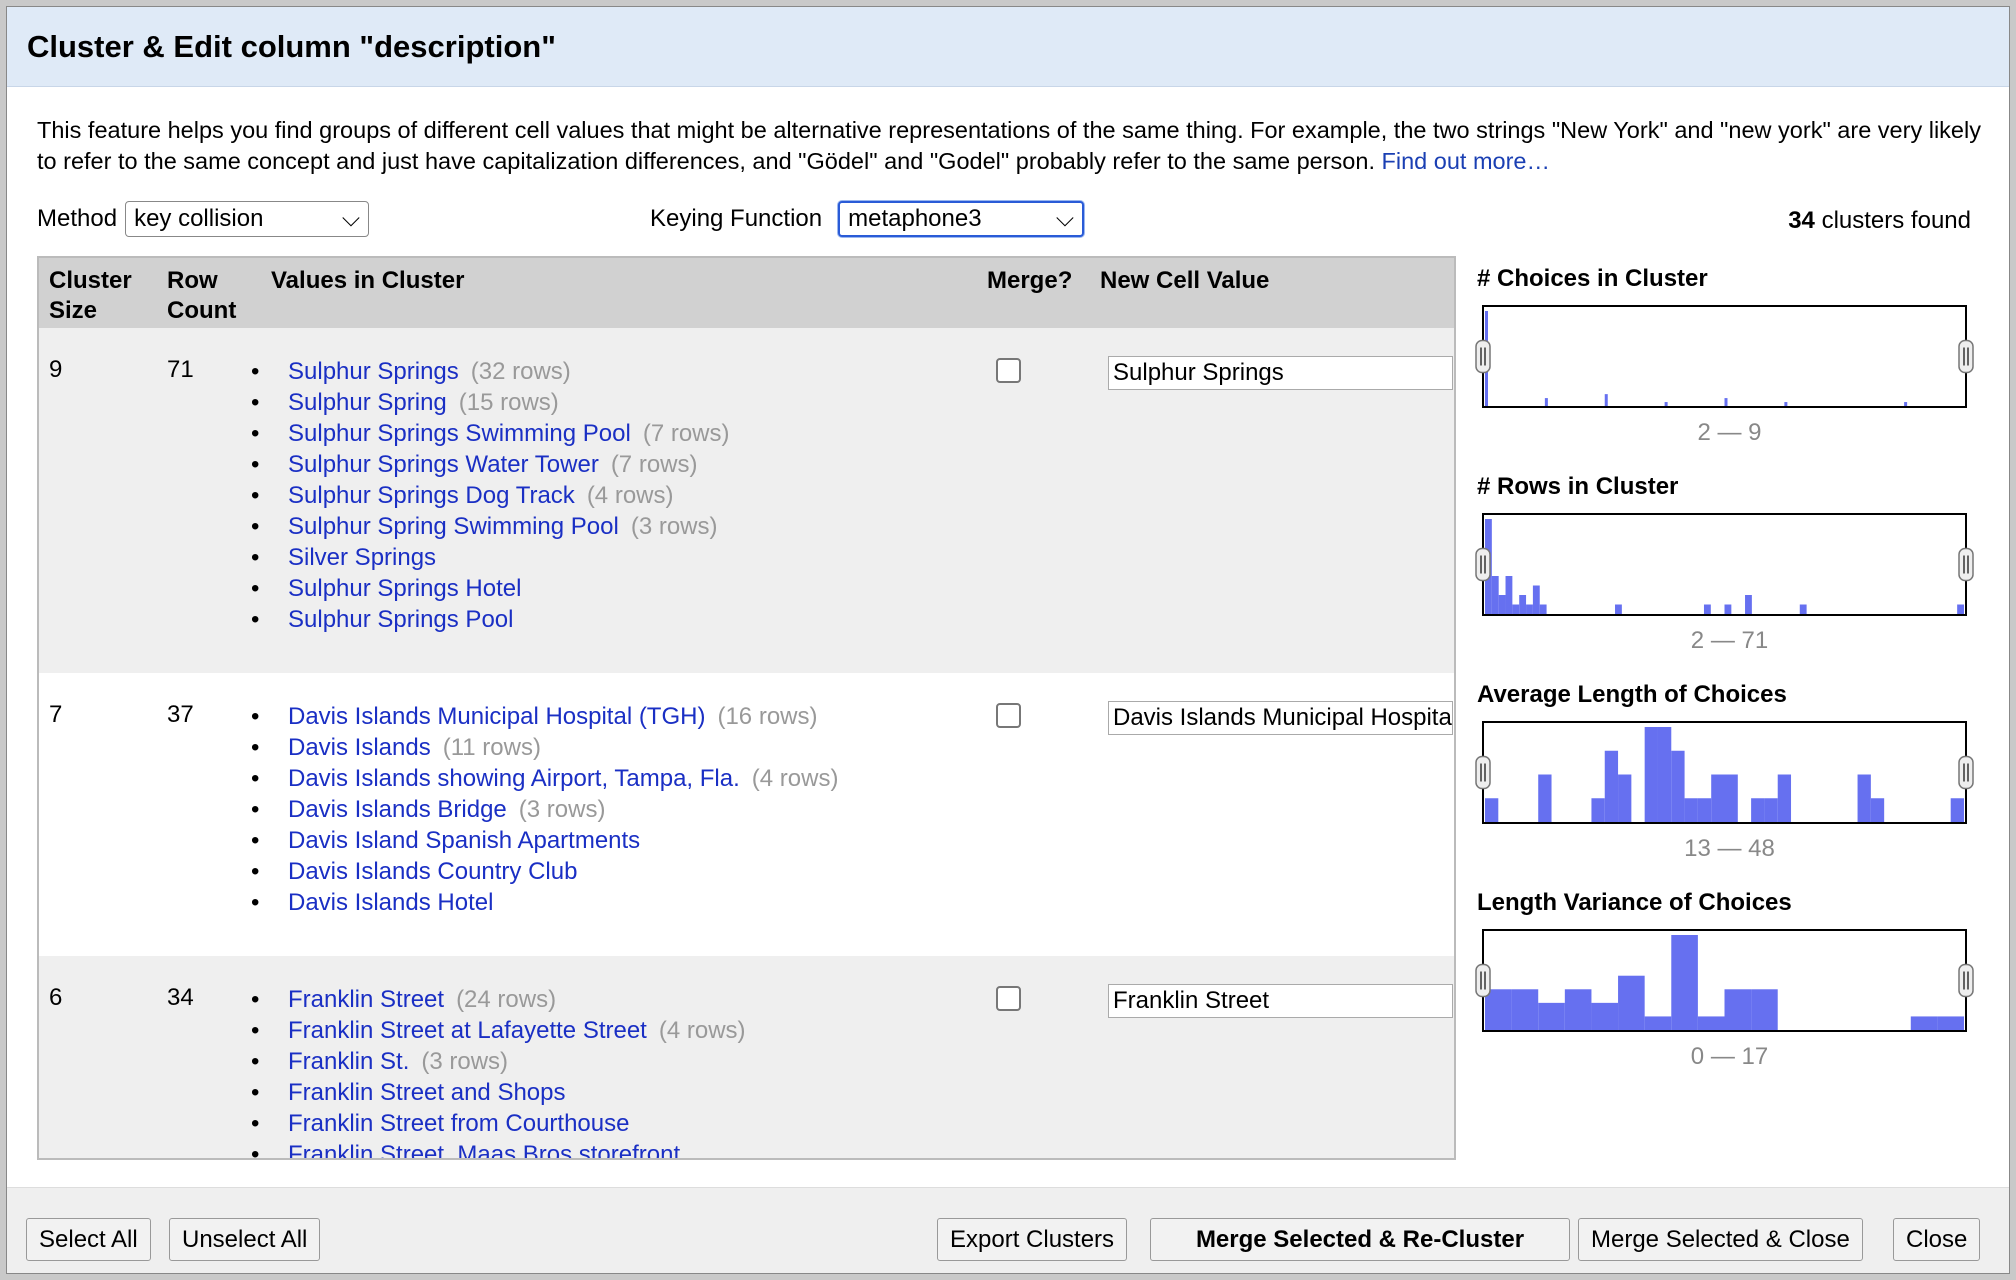 Image resolution: width=2016 pixels, height=1280 pixels. Describe the element at coordinates (368, 280) in the screenshot. I see `header-values: Values in Cluster` at that location.